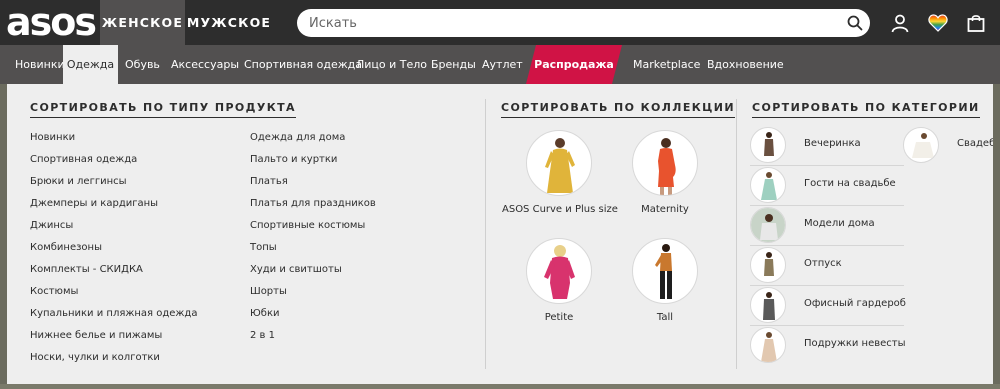 The image size is (1000, 389). Describe the element at coordinates (823, 263) in the screenshot. I see `category-label: Отпуск` at that location.